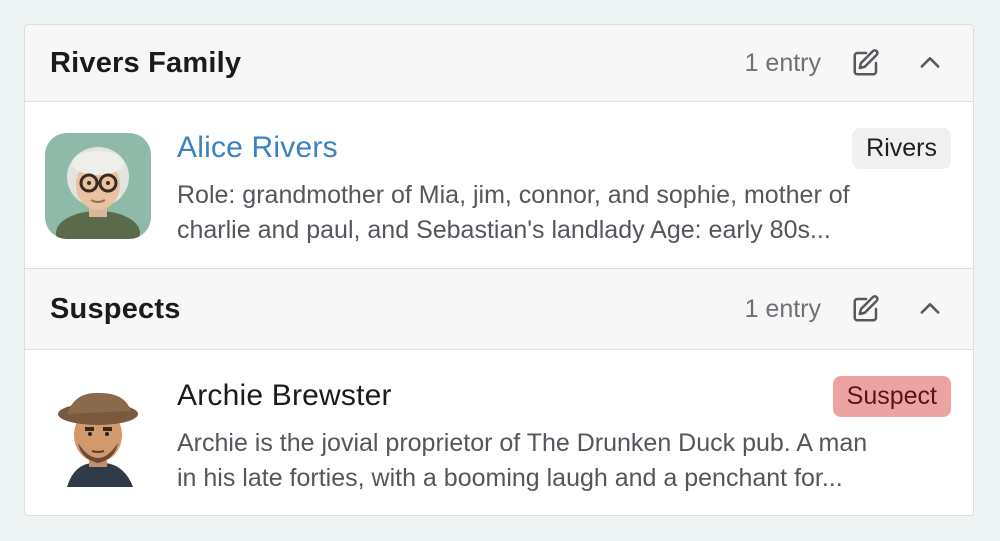 The image size is (1000, 541). Describe the element at coordinates (115, 308) in the screenshot. I see `group-title: Suspects` at that location.